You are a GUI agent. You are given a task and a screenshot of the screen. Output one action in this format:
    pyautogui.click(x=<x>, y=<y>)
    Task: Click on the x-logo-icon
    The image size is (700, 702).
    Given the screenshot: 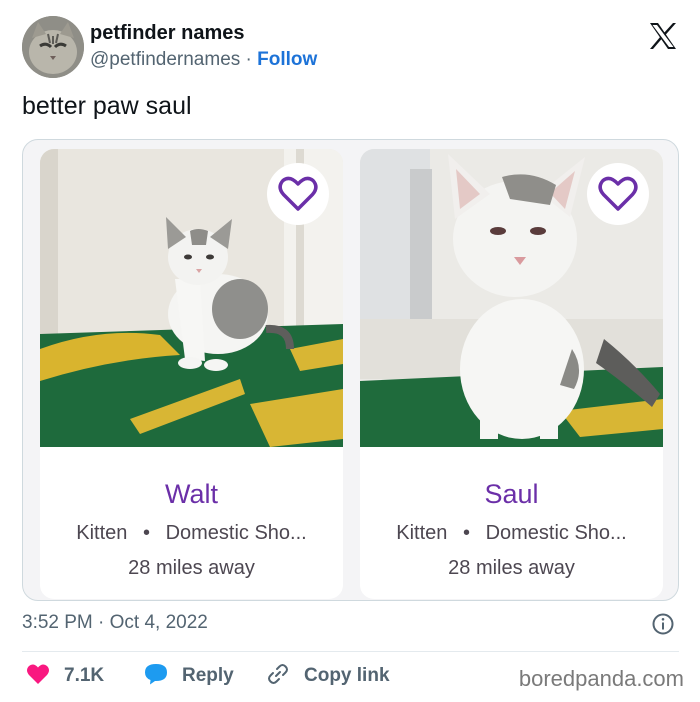 What is the action you would take?
    pyautogui.click(x=663, y=36)
    